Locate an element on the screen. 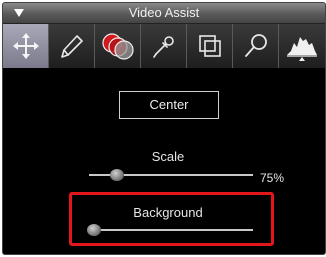  background-slider-track is located at coordinates (171, 230).